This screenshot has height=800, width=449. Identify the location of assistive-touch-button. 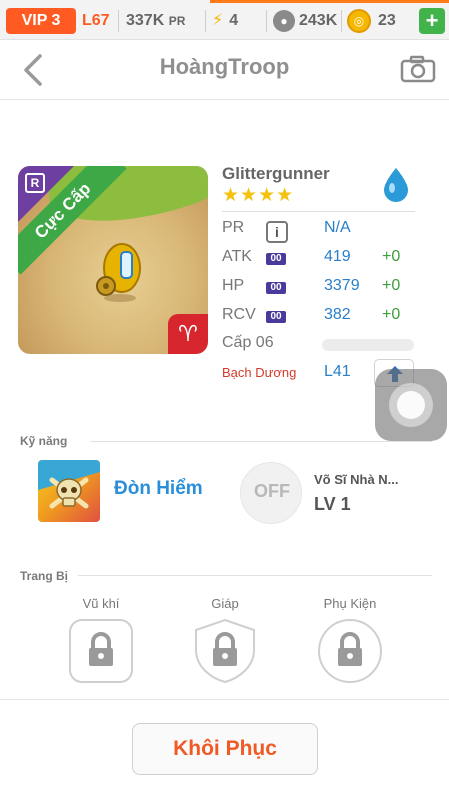
(411, 405).